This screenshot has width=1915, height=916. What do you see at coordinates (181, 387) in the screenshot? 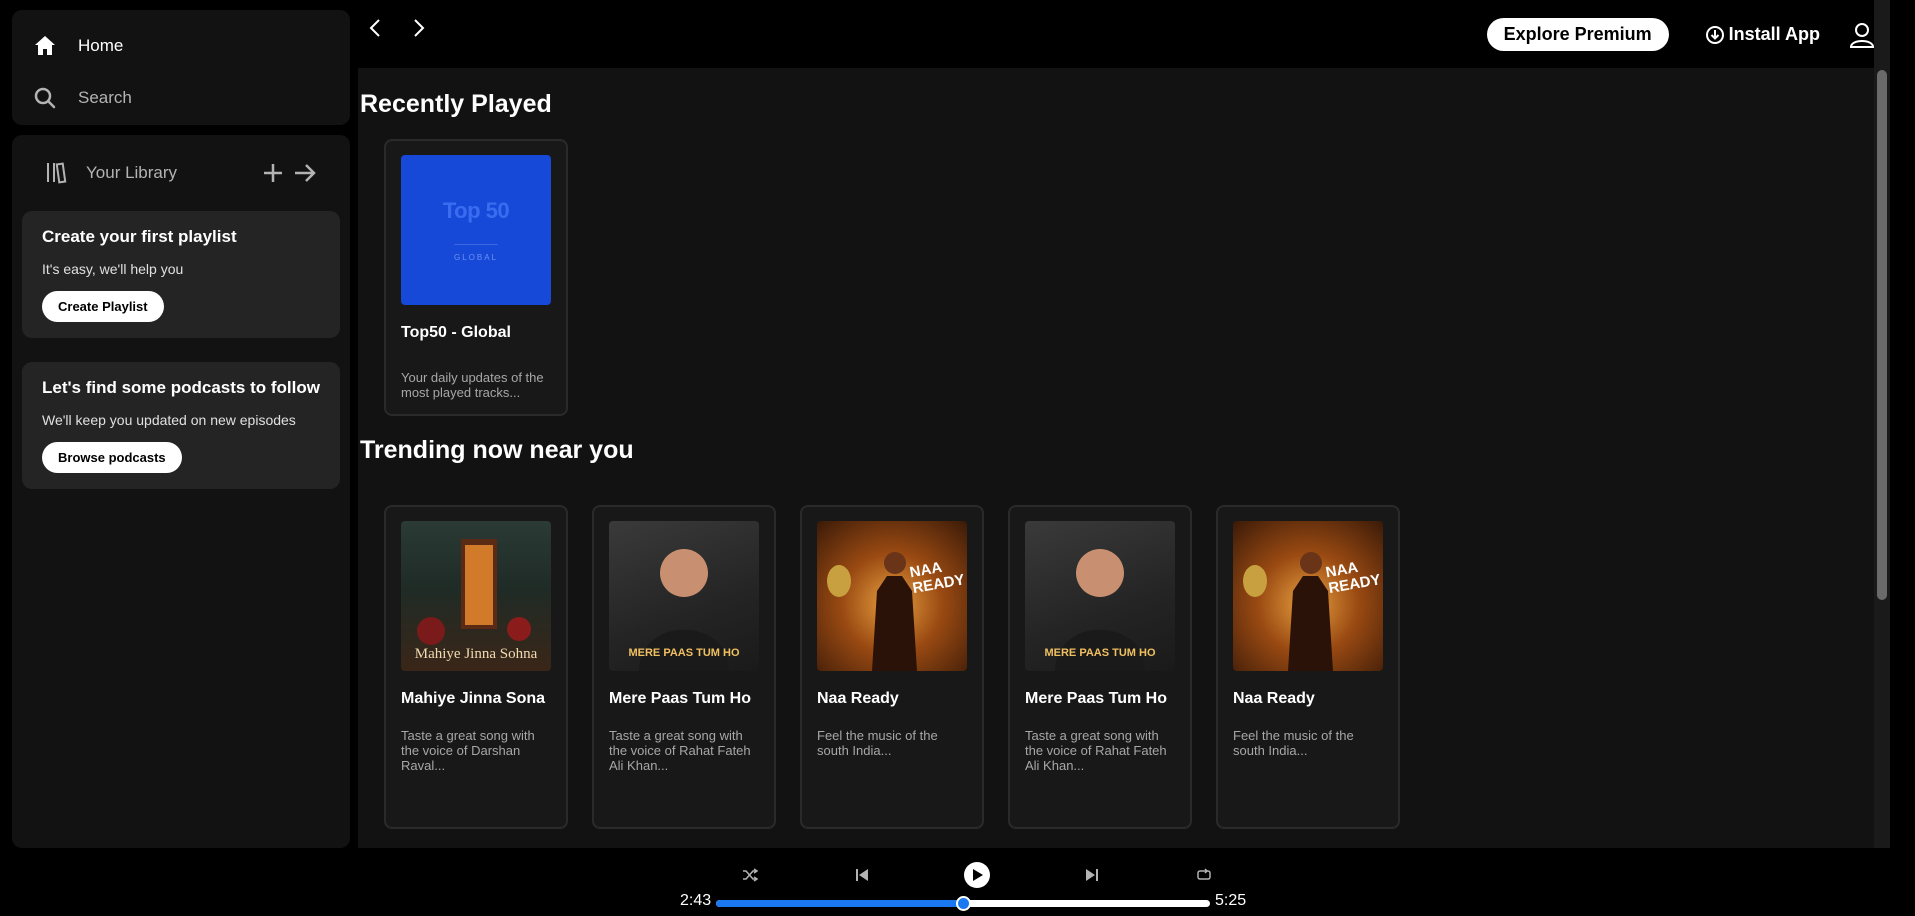
I see `promo-title: Let's find some podcasts to follow` at bounding box center [181, 387].